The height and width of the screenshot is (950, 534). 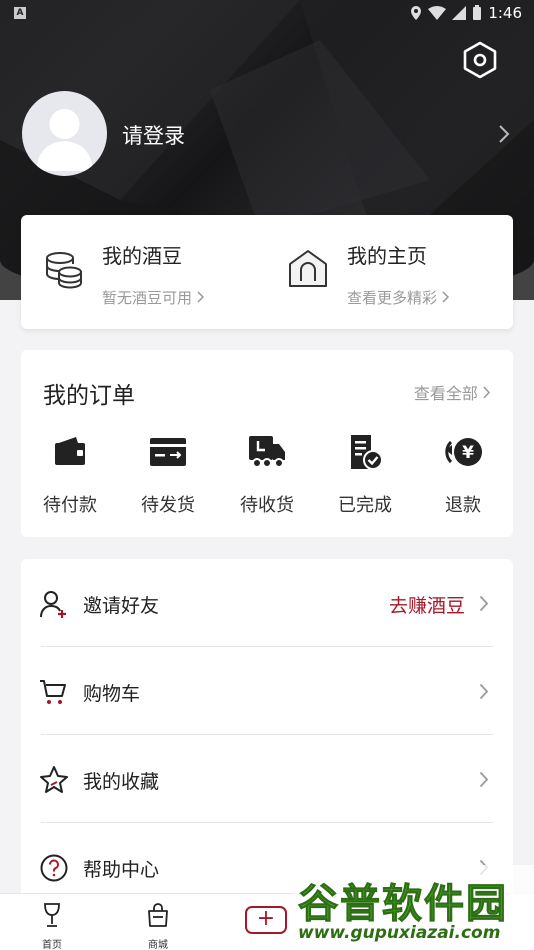 What do you see at coordinates (392, 298) in the screenshot?
I see `homepage-subtitle-text: 查看更多精彩` at bounding box center [392, 298].